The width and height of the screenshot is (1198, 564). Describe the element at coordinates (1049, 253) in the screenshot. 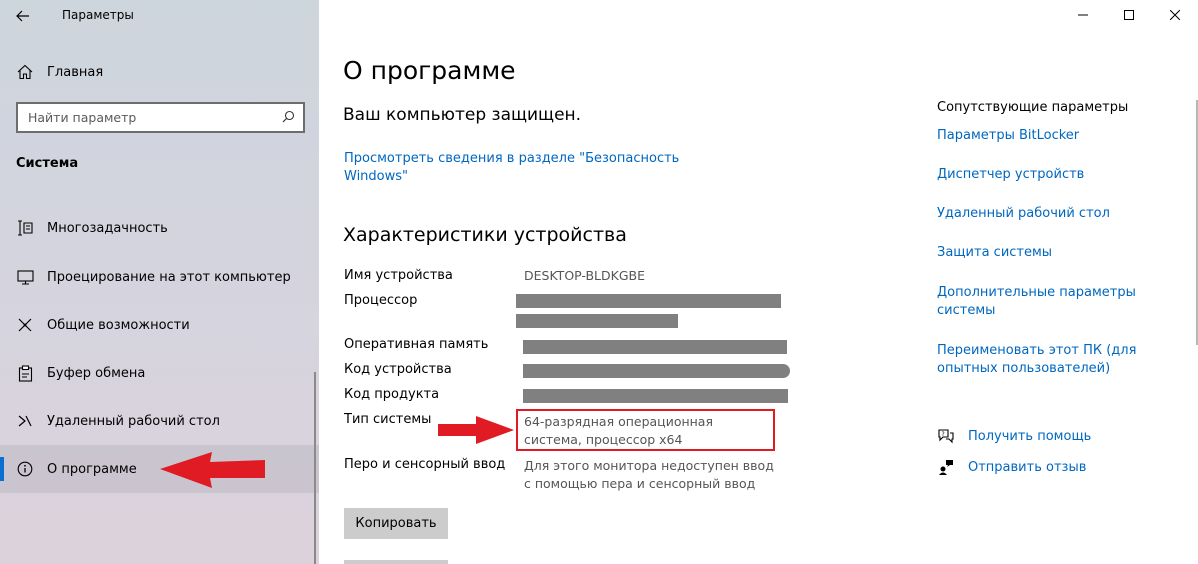

I see `system-protection-link: Защита системы` at that location.